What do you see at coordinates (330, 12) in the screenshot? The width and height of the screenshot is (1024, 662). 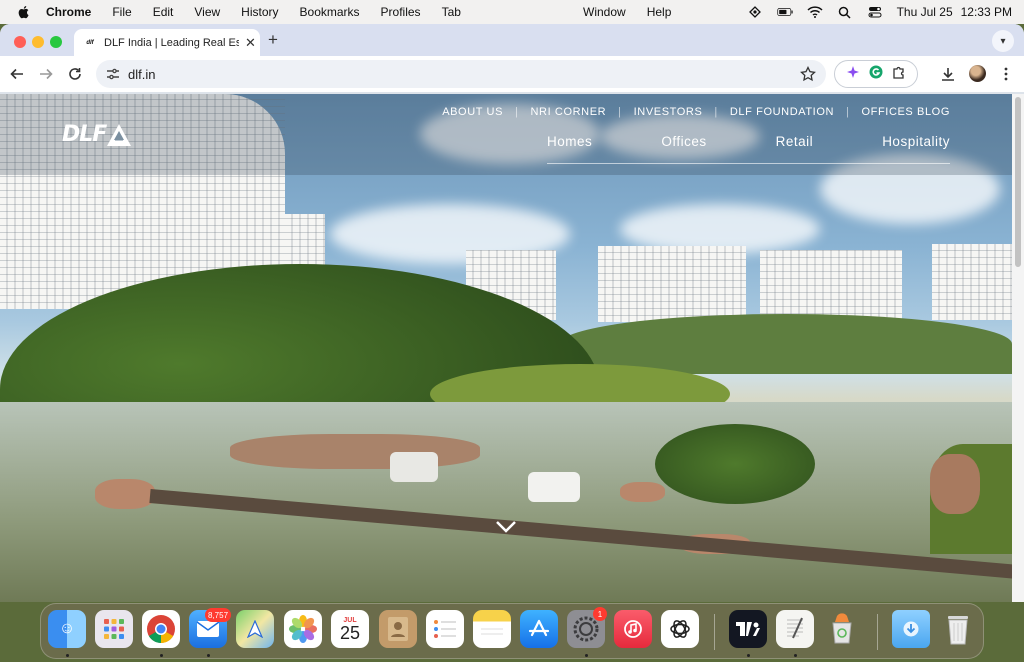 I see `menu-bookmarks: Bookmarks` at bounding box center [330, 12].